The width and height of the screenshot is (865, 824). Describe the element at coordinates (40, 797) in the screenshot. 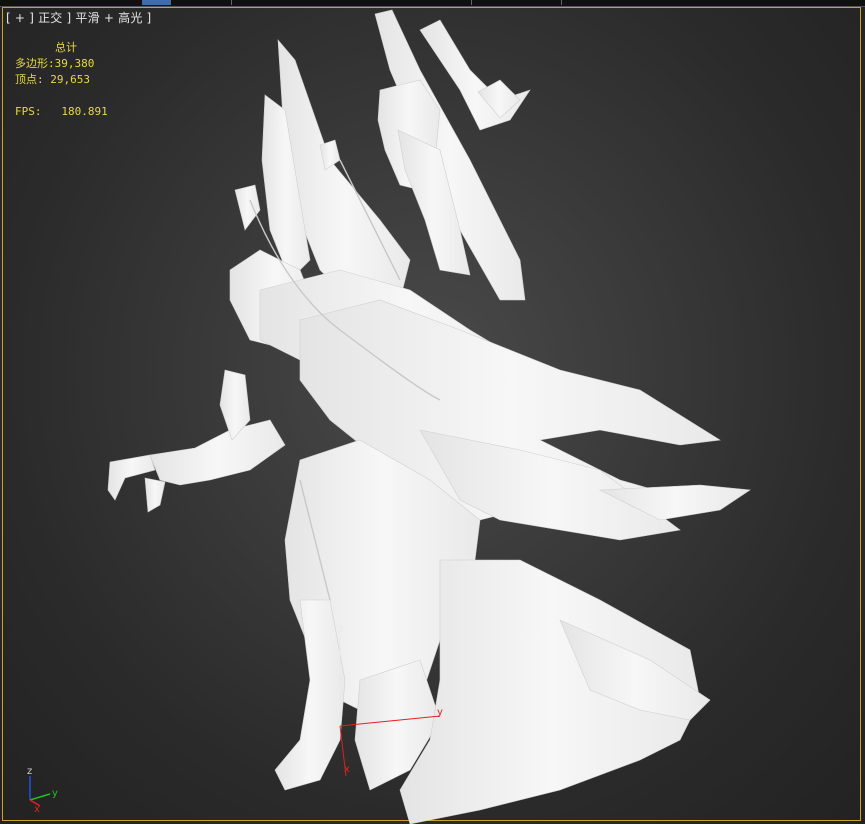

I see `world-y-axis` at that location.